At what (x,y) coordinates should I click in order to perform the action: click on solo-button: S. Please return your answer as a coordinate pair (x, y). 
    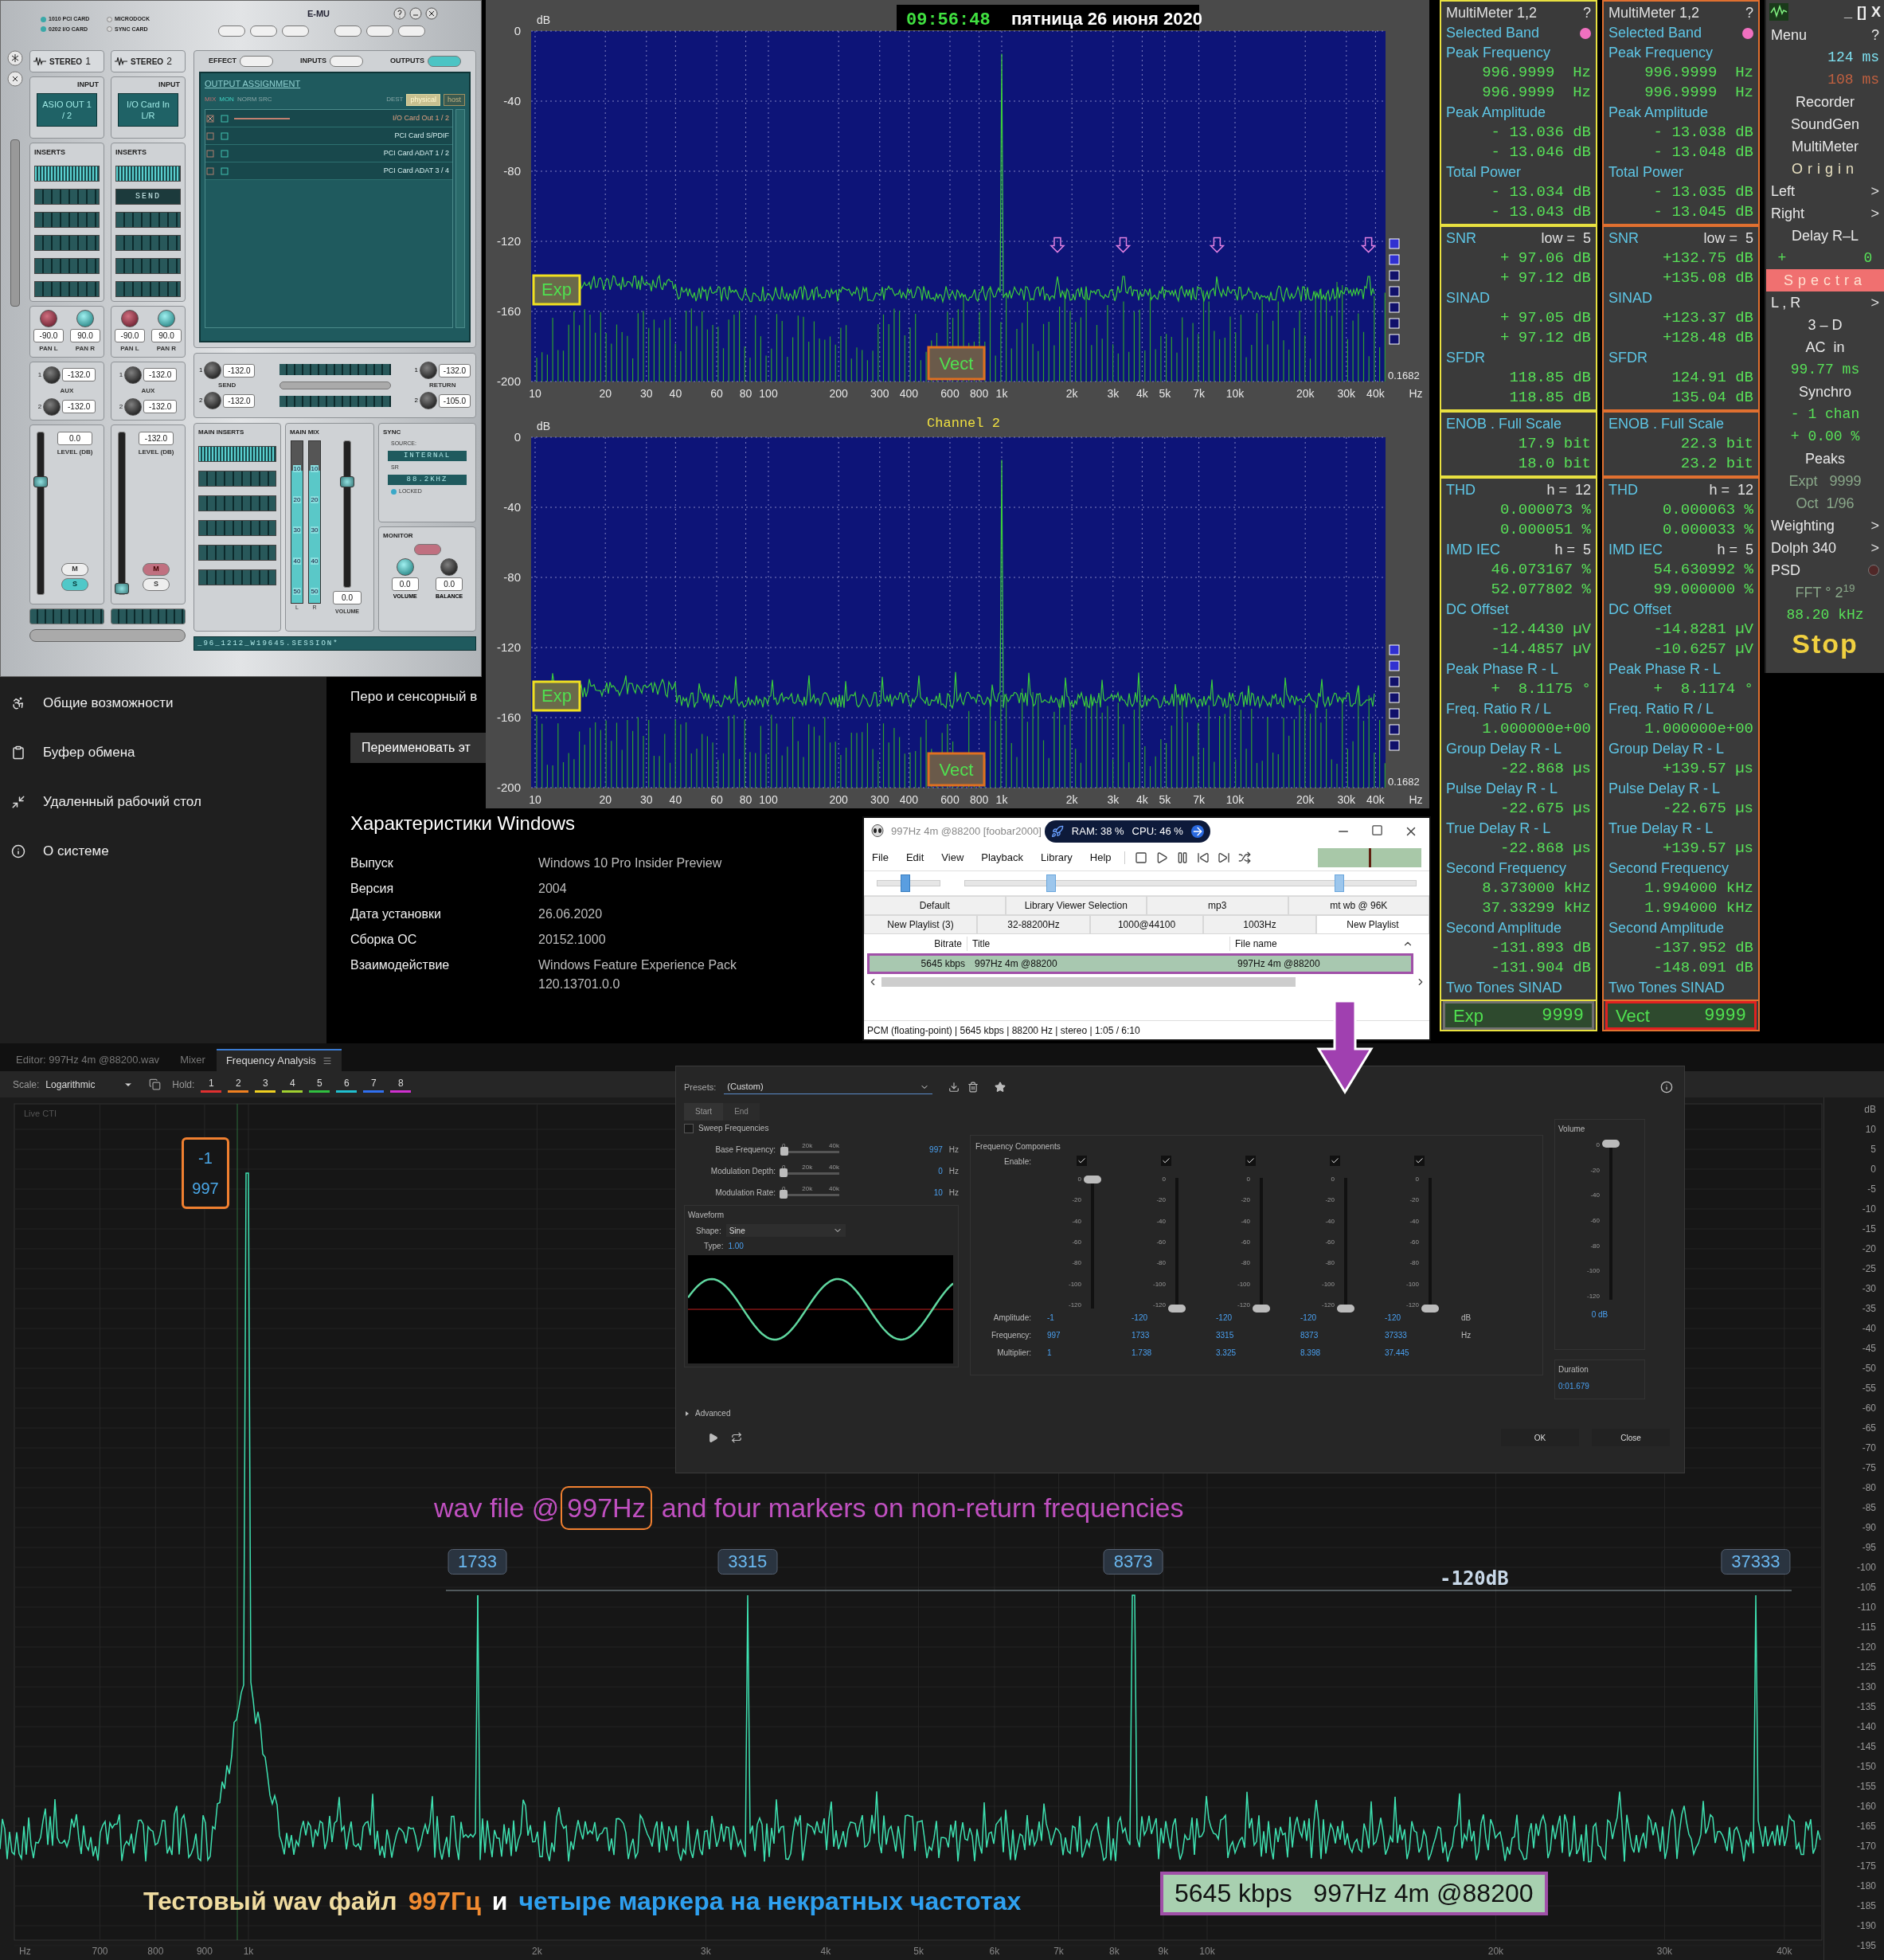
    Looking at the image, I should click on (74, 584).